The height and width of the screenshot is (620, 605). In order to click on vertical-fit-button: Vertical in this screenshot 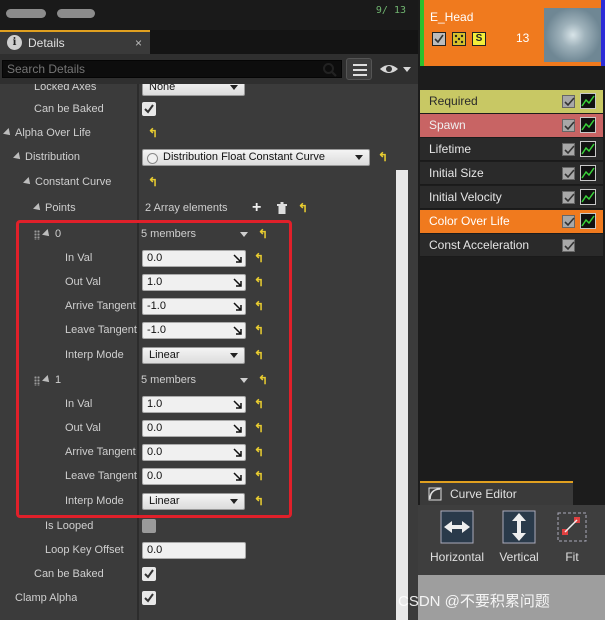, I will do `click(519, 536)`.